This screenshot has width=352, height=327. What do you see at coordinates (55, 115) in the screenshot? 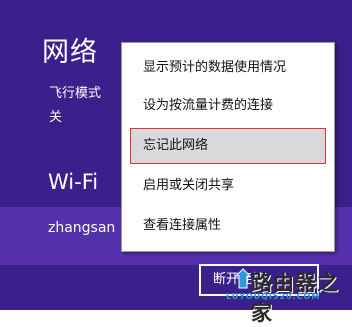
I see `airplane-mode-toggle: 关` at bounding box center [55, 115].